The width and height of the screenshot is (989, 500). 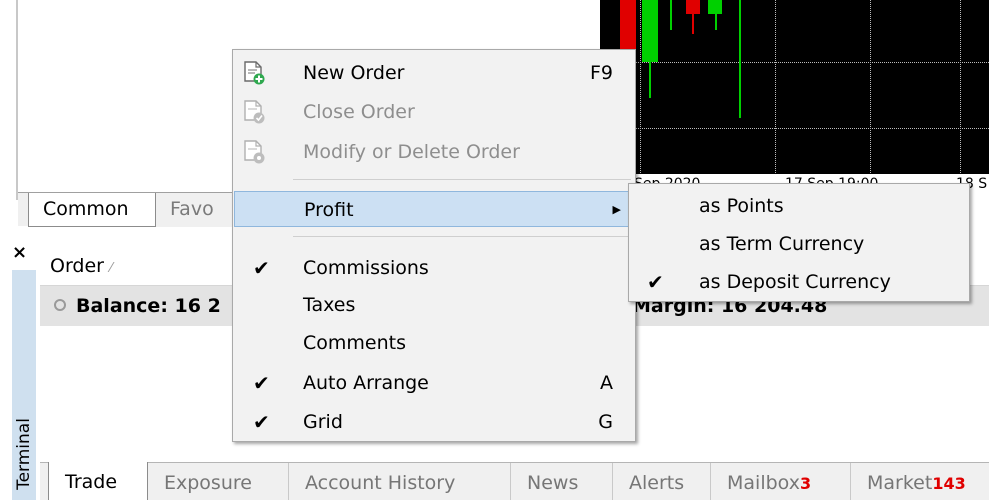 I want to click on tab-account-history: Account History, so click(x=400, y=481).